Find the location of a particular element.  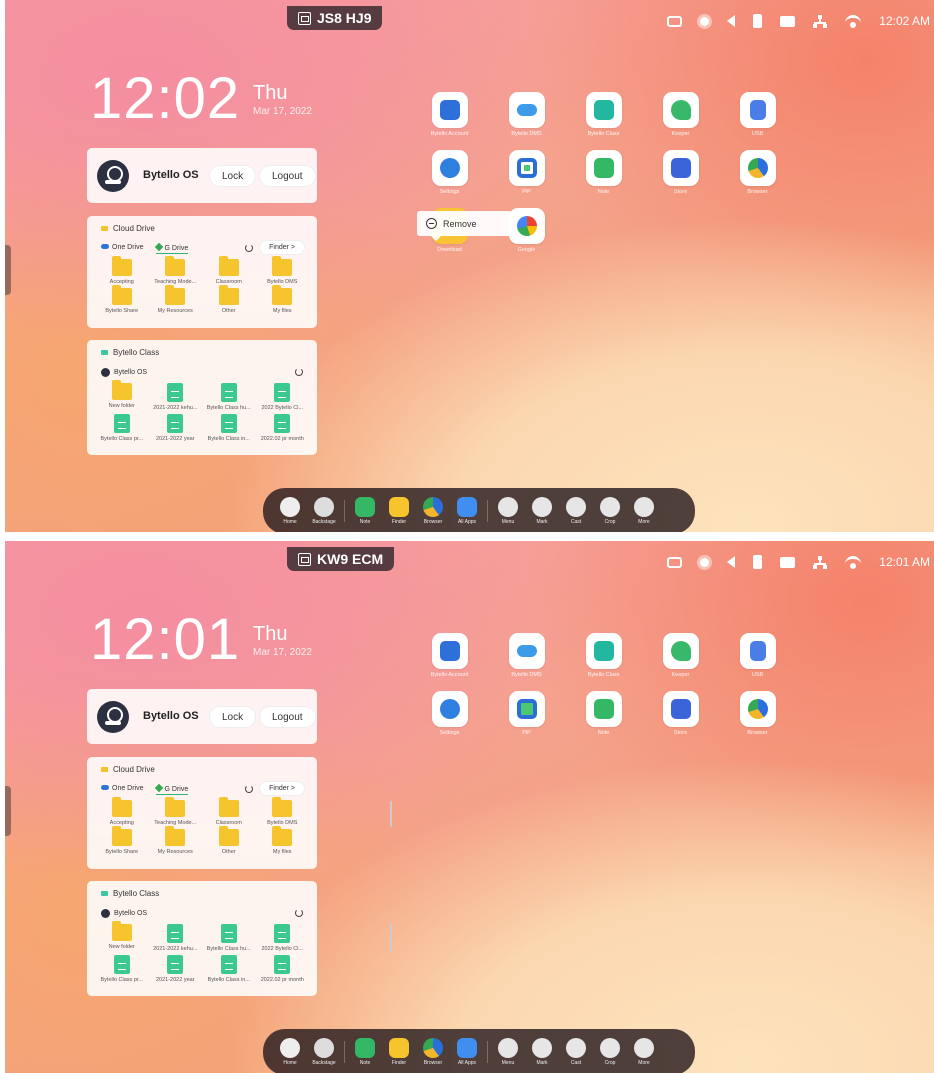

remove-menu-item: Remove is located at coordinates (460, 224).